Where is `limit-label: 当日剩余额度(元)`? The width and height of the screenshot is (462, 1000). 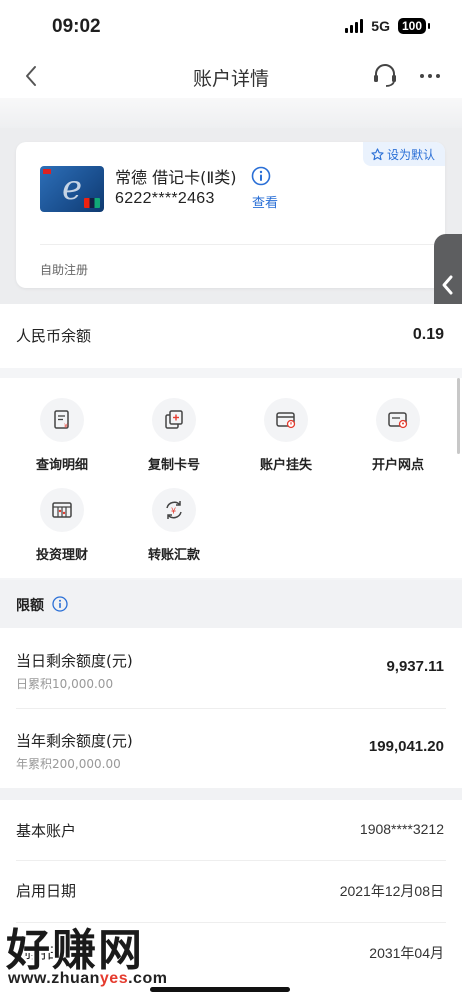 limit-label: 当日剩余额度(元) is located at coordinates (74, 661).